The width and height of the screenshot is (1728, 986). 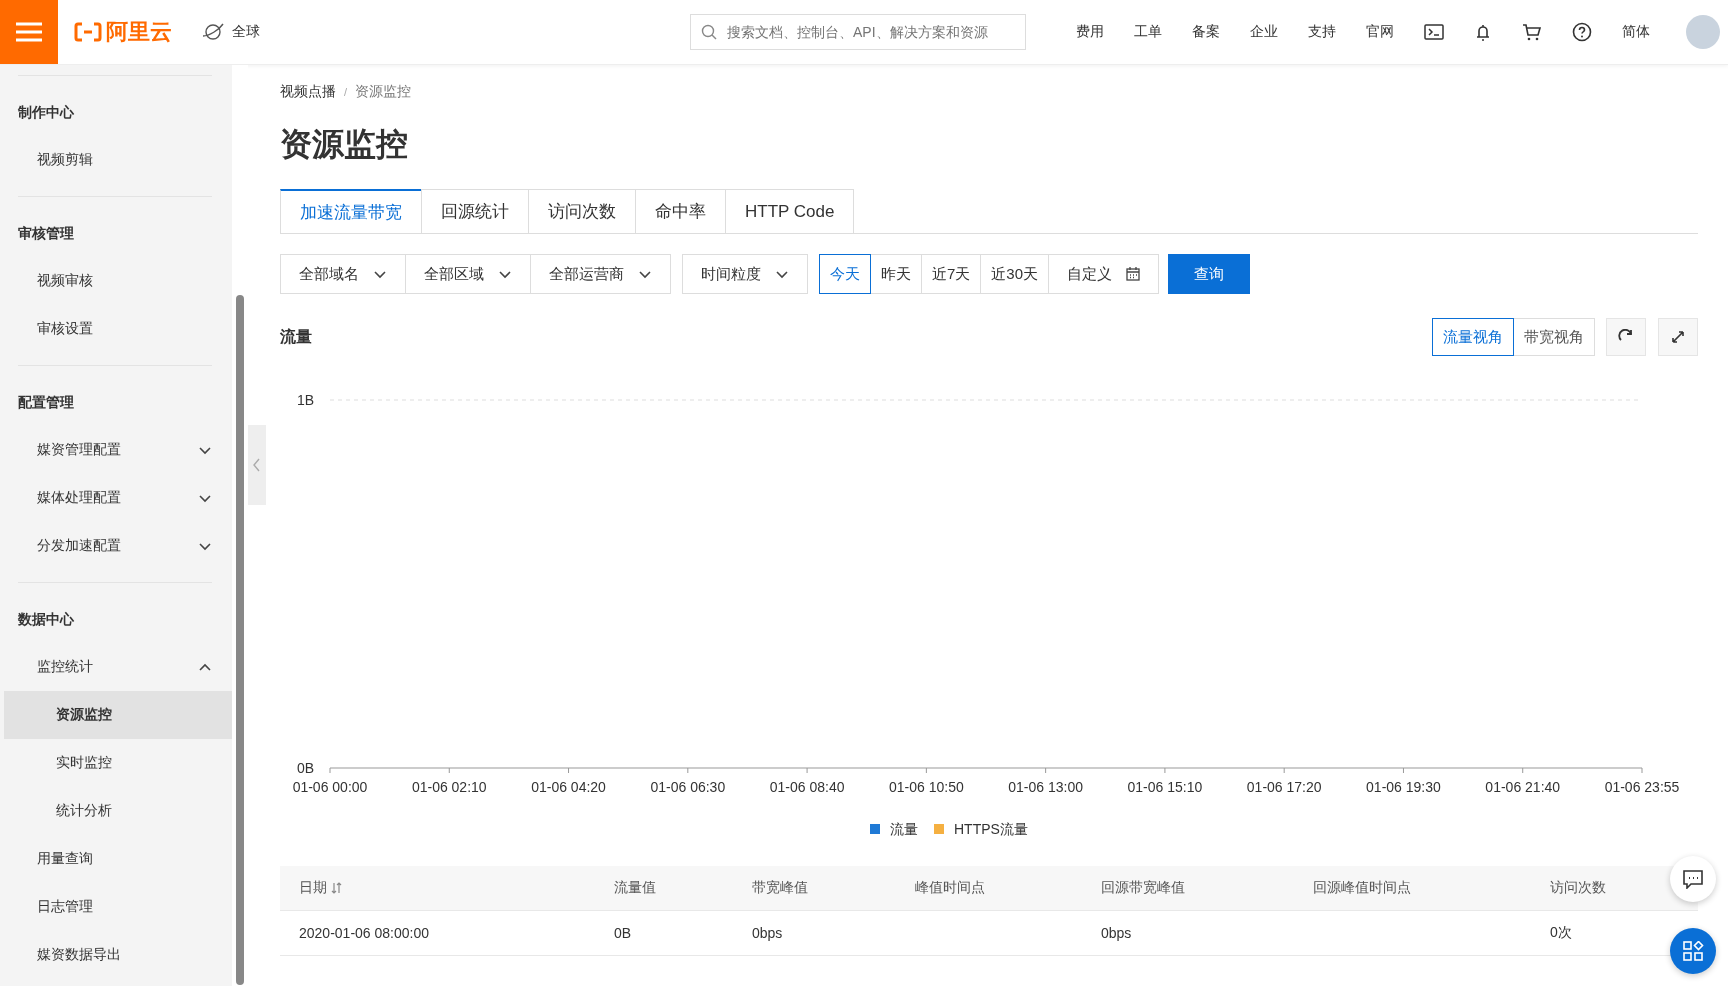 What do you see at coordinates (1209, 274) in the screenshot?
I see `query-button: 查询` at bounding box center [1209, 274].